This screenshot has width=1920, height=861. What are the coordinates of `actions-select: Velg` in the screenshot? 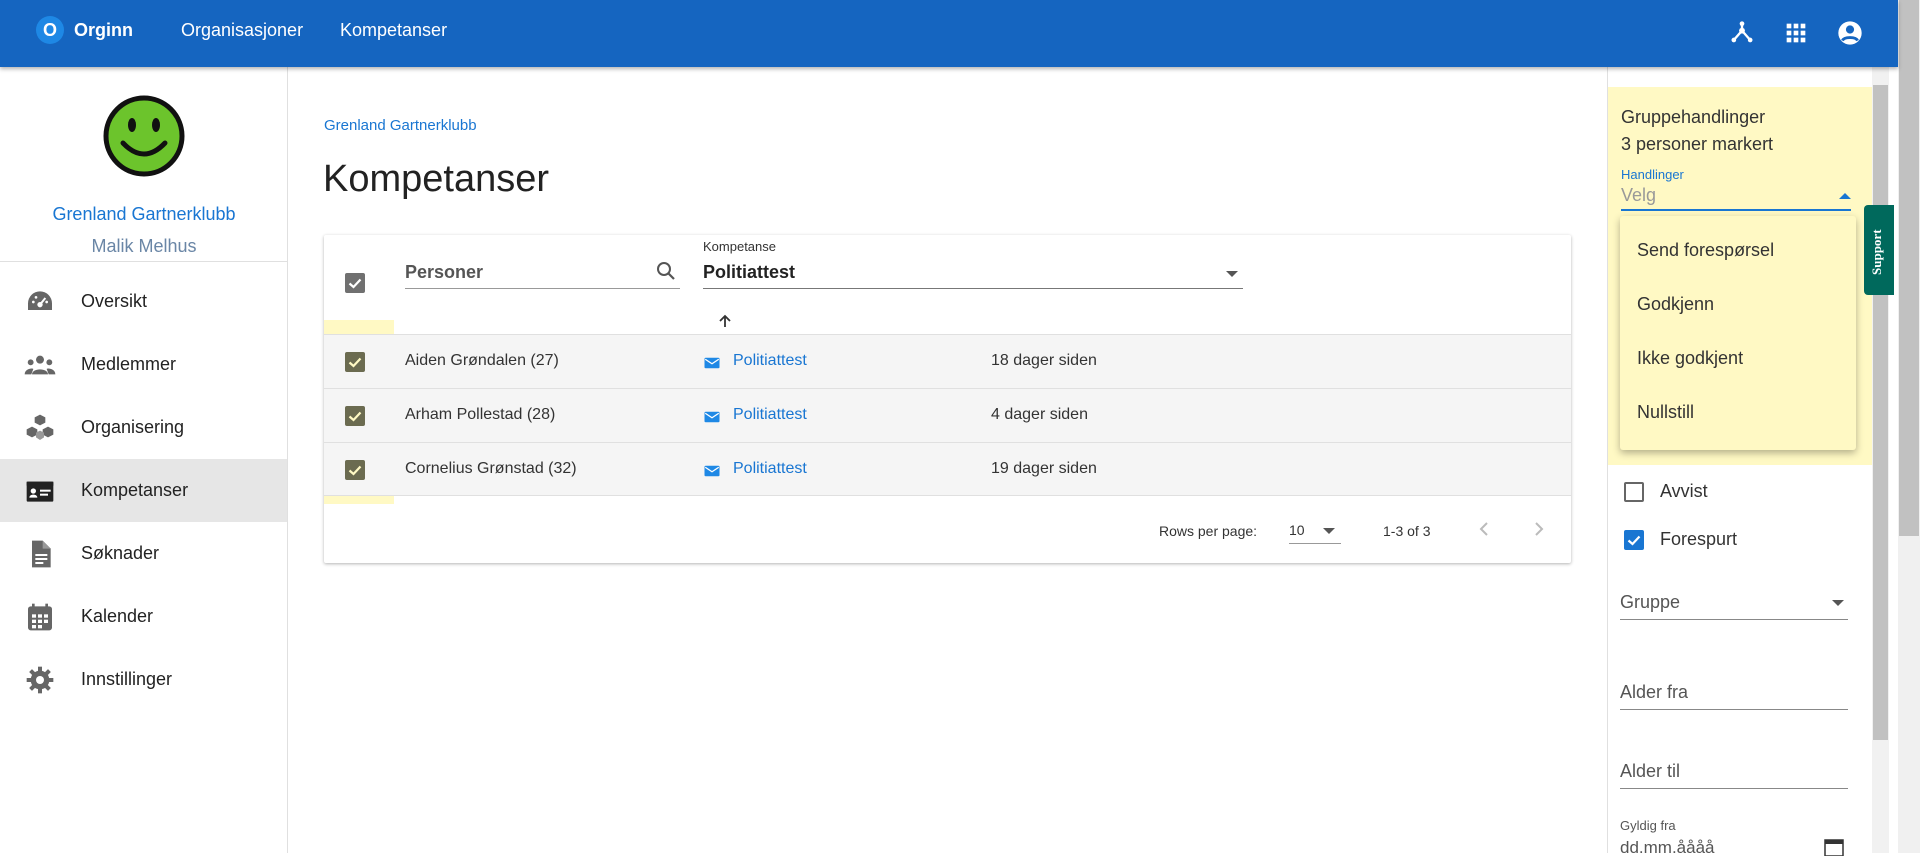 It's located at (1736, 197).